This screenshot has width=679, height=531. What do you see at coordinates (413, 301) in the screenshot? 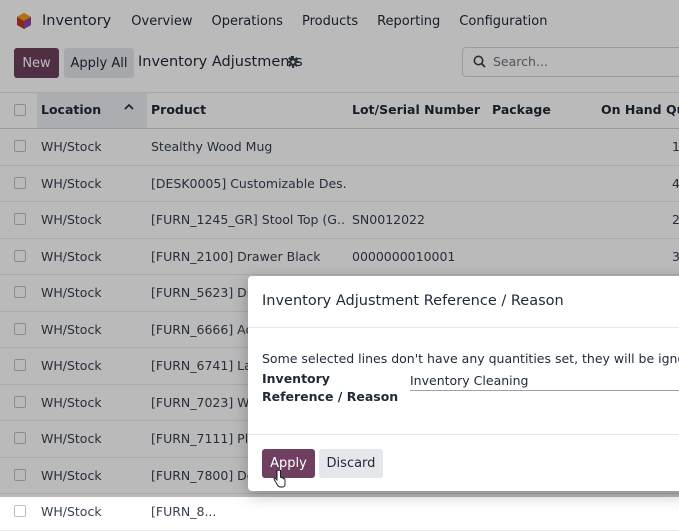
I see `dialog-title: Inventory Adjustment Reference / Reason` at bounding box center [413, 301].